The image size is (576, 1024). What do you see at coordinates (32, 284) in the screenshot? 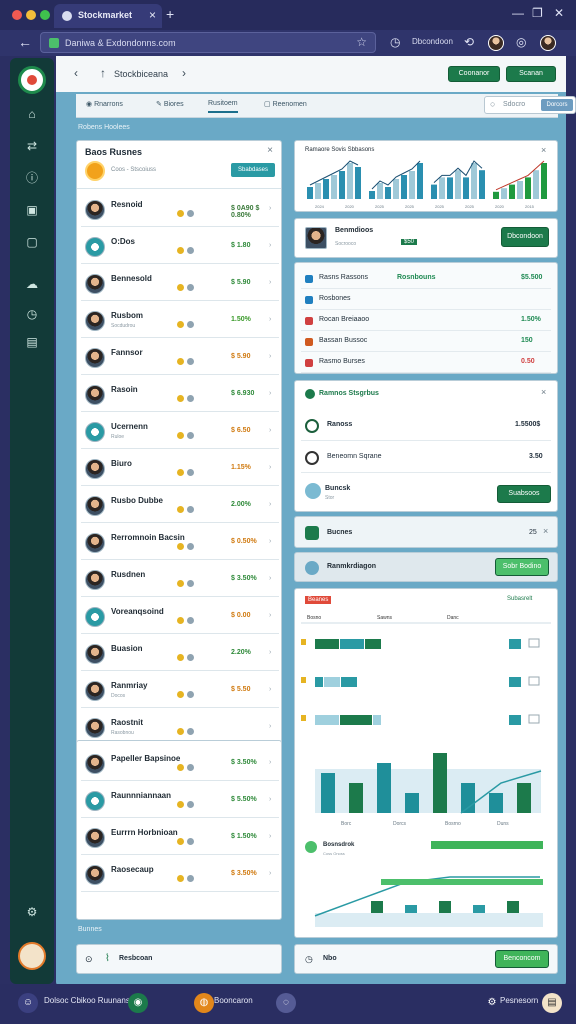
I see `cloud-icon: ☁` at bounding box center [32, 284].